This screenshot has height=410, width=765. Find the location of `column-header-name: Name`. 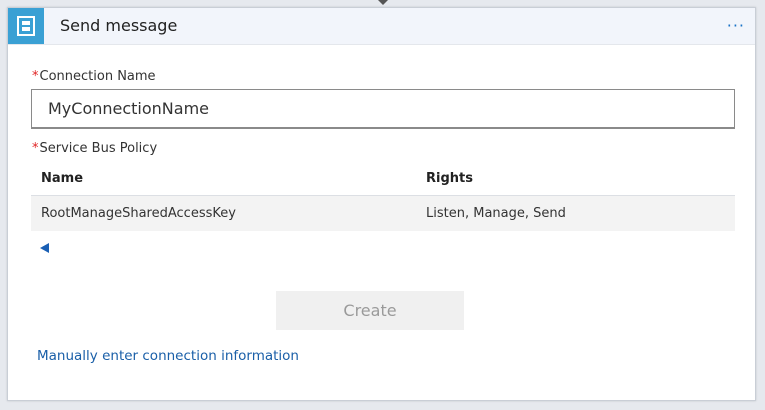

column-header-name: Name is located at coordinates (62, 178).